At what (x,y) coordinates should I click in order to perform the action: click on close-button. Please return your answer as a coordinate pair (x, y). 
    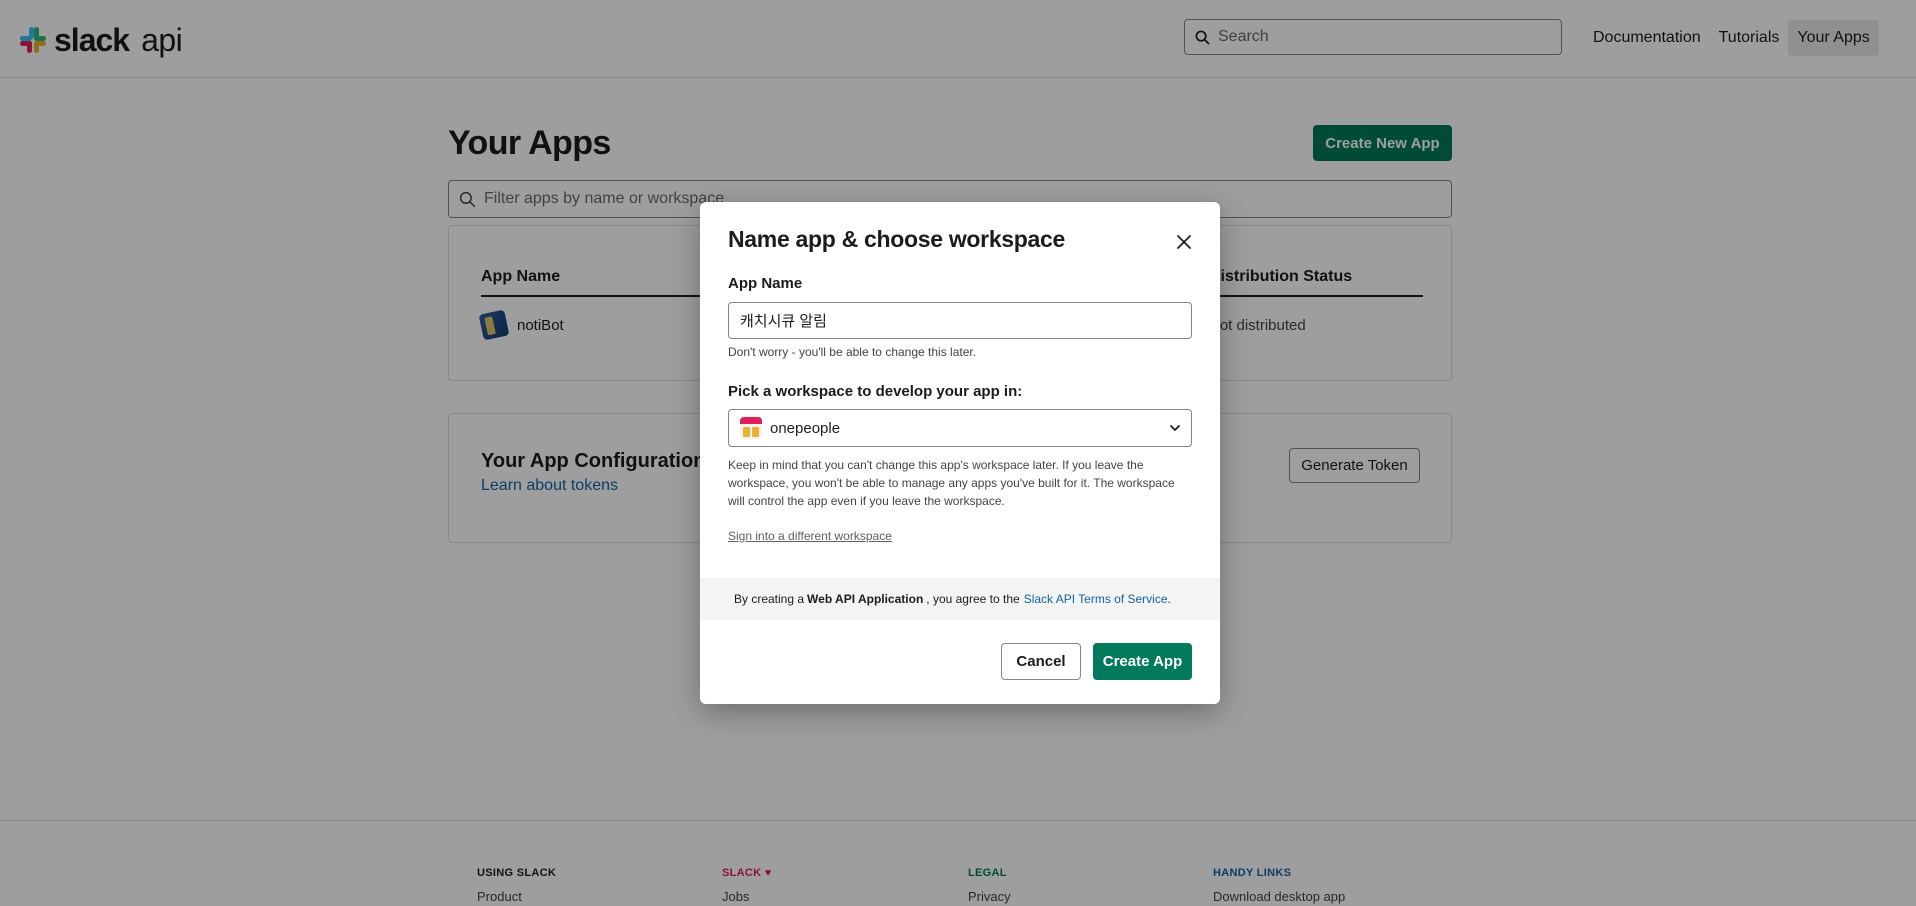
    Looking at the image, I should click on (1184, 242).